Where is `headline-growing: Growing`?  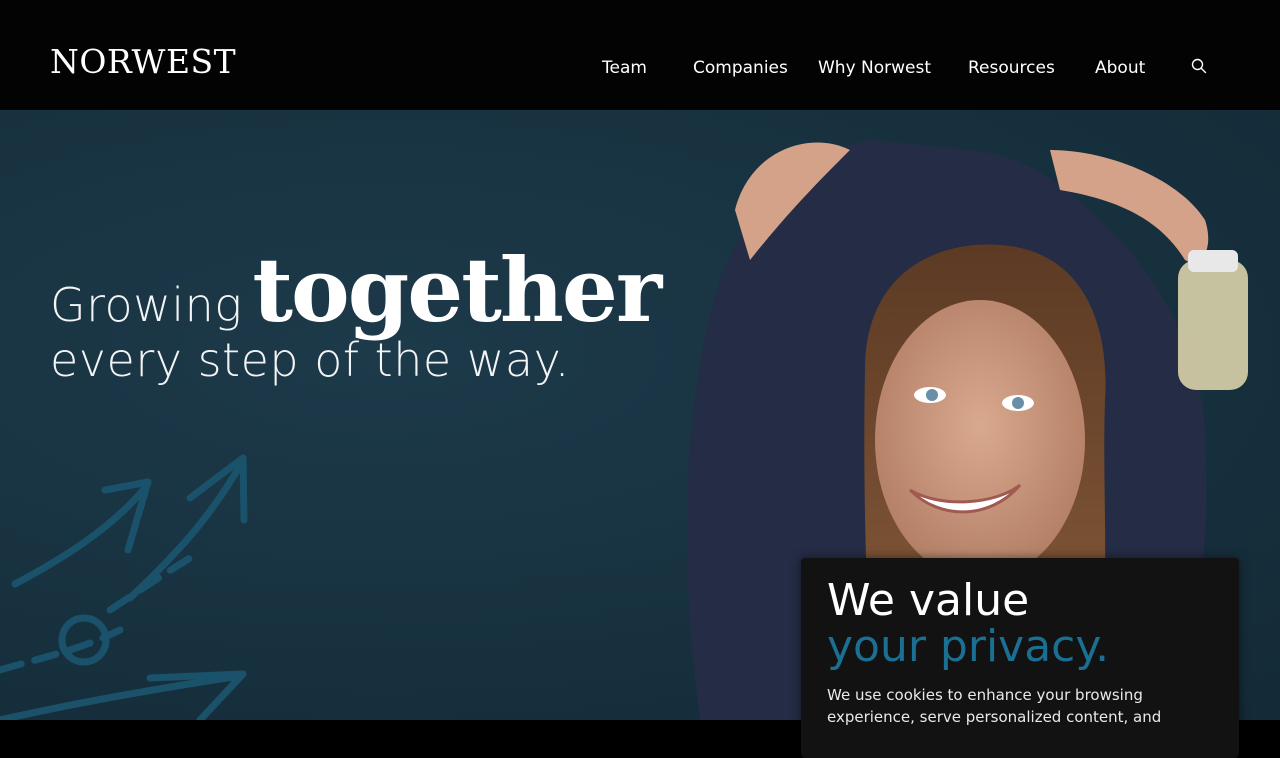 headline-growing: Growing is located at coordinates (146, 305).